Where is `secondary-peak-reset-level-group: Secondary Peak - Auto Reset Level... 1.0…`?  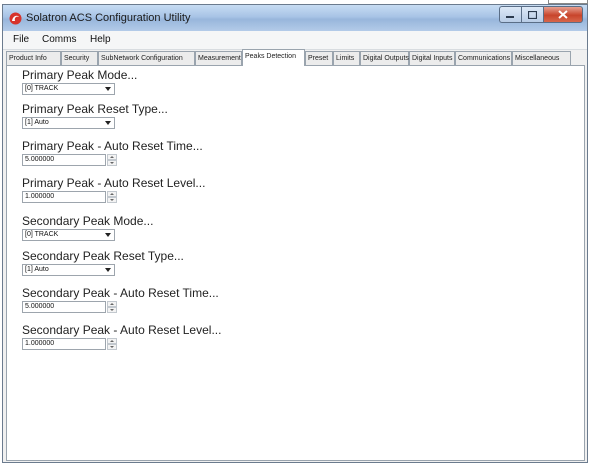 secondary-peak-reset-level-group: Secondary Peak - Auto Reset Level... 1.0… is located at coordinates (121, 336).